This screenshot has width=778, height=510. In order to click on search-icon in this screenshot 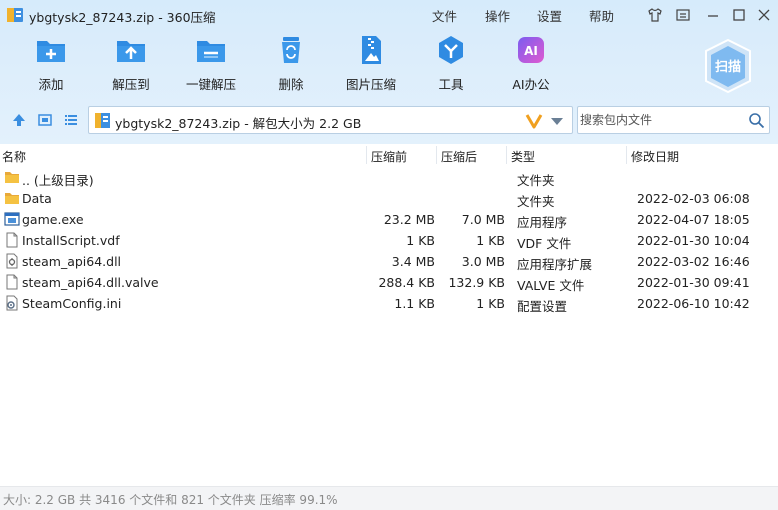, I will do `click(756, 120)`.